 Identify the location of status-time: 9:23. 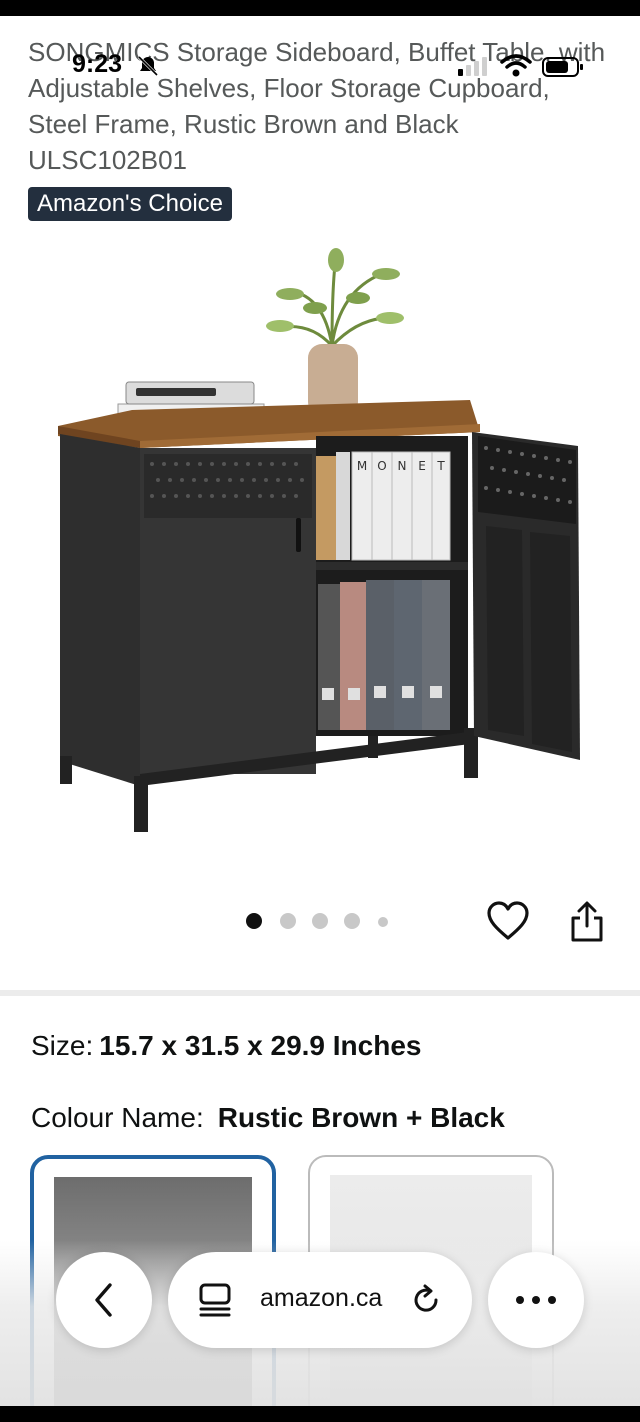
(97, 64).